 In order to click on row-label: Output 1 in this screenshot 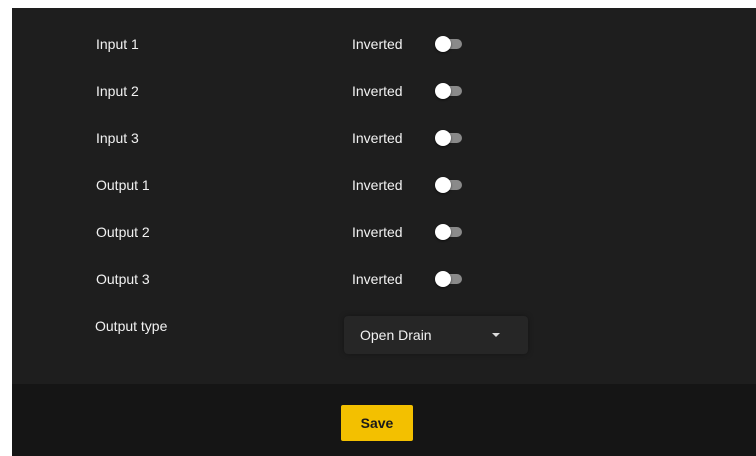, I will do `click(123, 185)`.